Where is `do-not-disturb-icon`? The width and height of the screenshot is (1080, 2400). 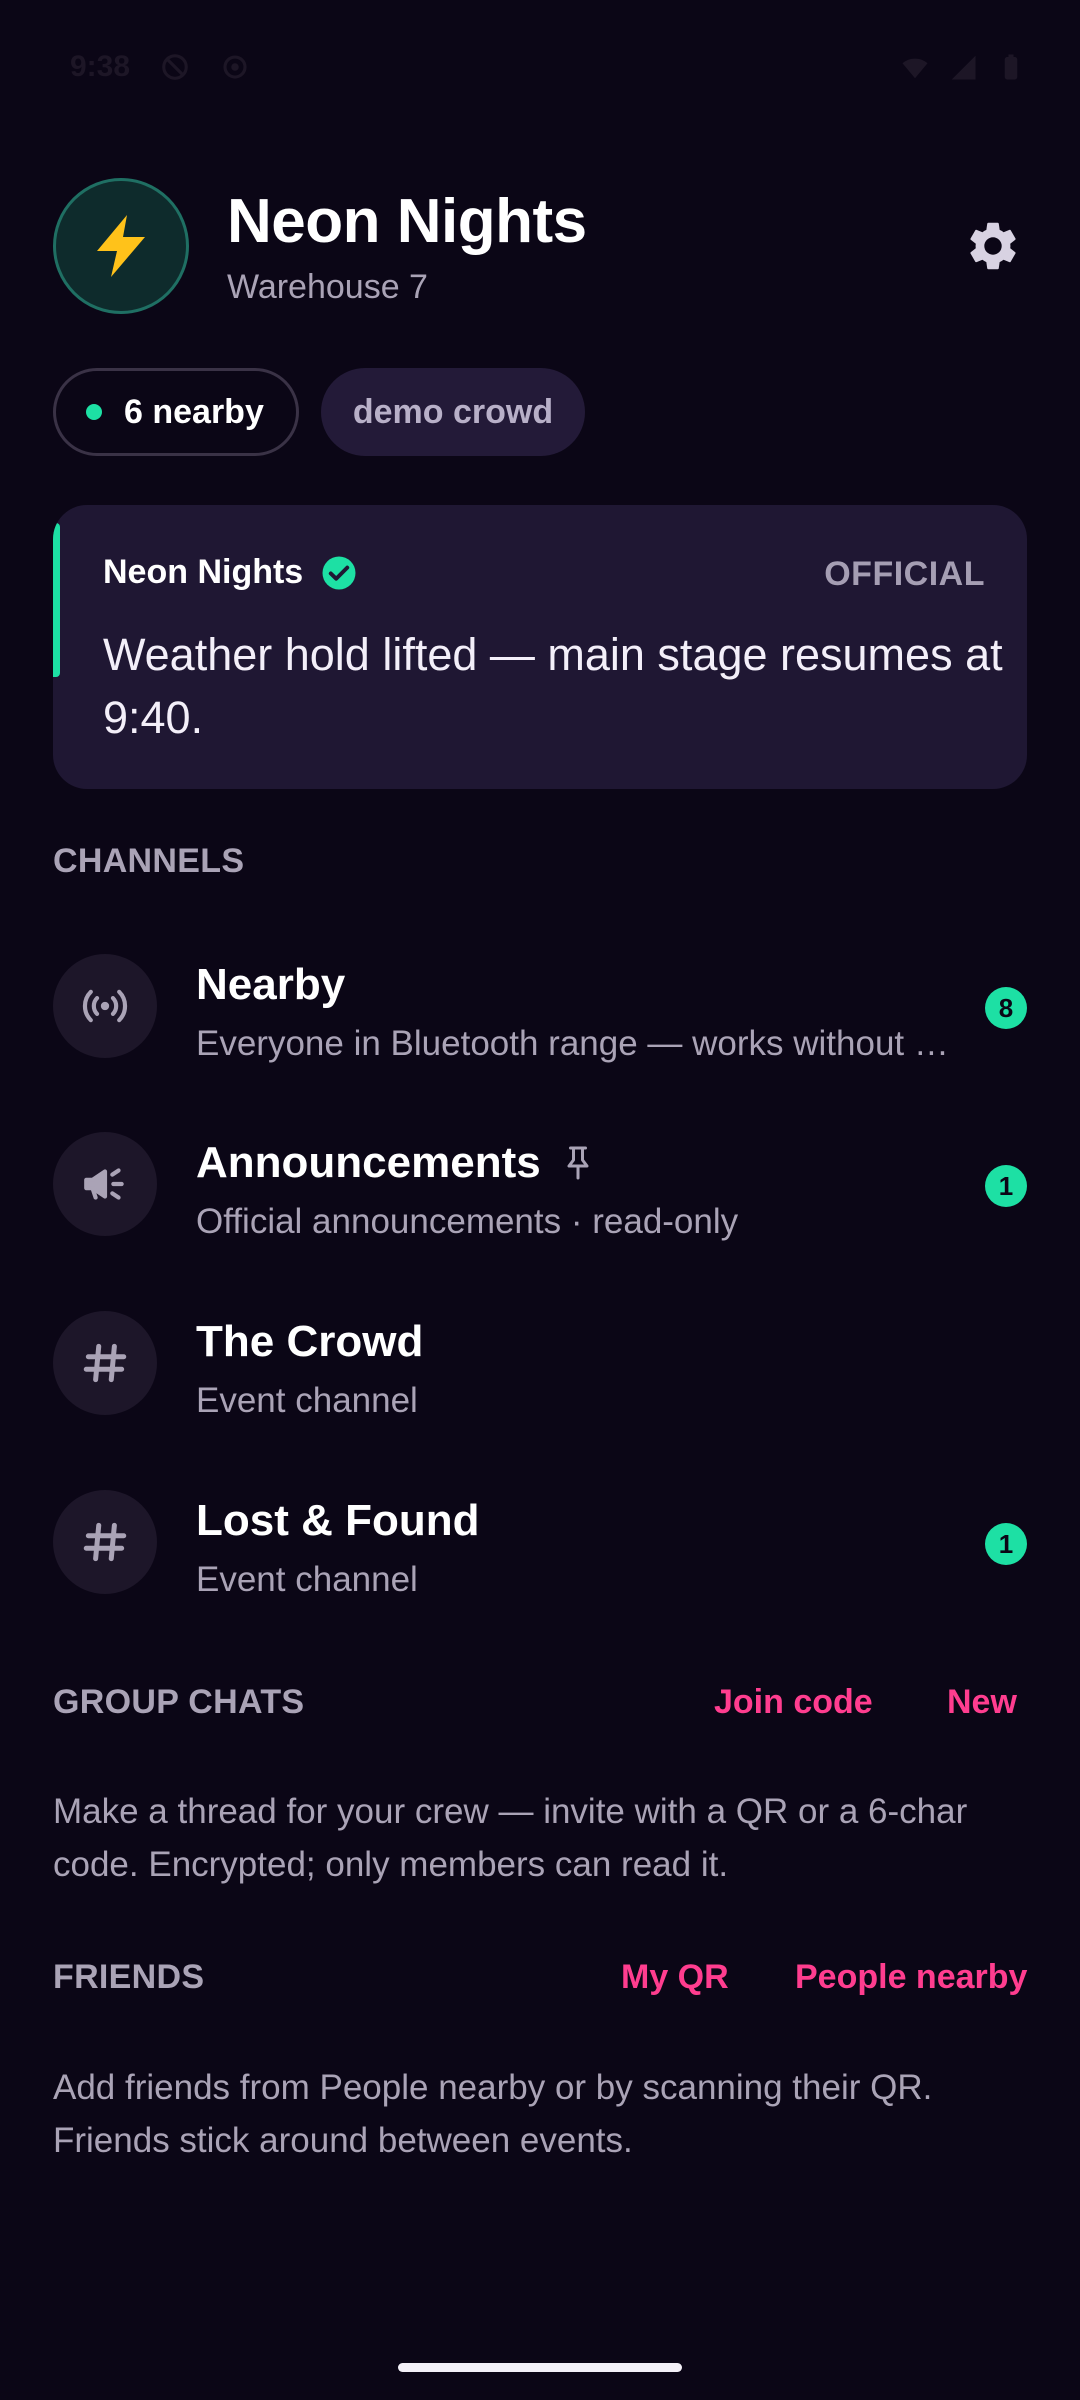 do-not-disturb-icon is located at coordinates (175, 67).